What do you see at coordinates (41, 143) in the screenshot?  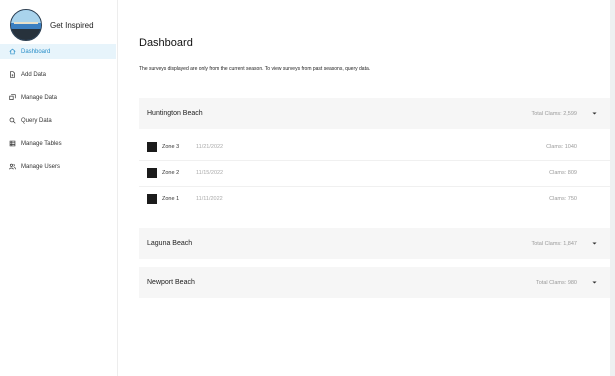 I see `sidebar-item-label: Manage Tables` at bounding box center [41, 143].